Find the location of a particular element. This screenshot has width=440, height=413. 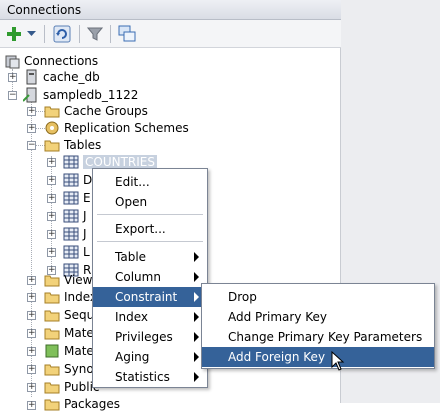

menu-label: Constraint is located at coordinates (146, 297).